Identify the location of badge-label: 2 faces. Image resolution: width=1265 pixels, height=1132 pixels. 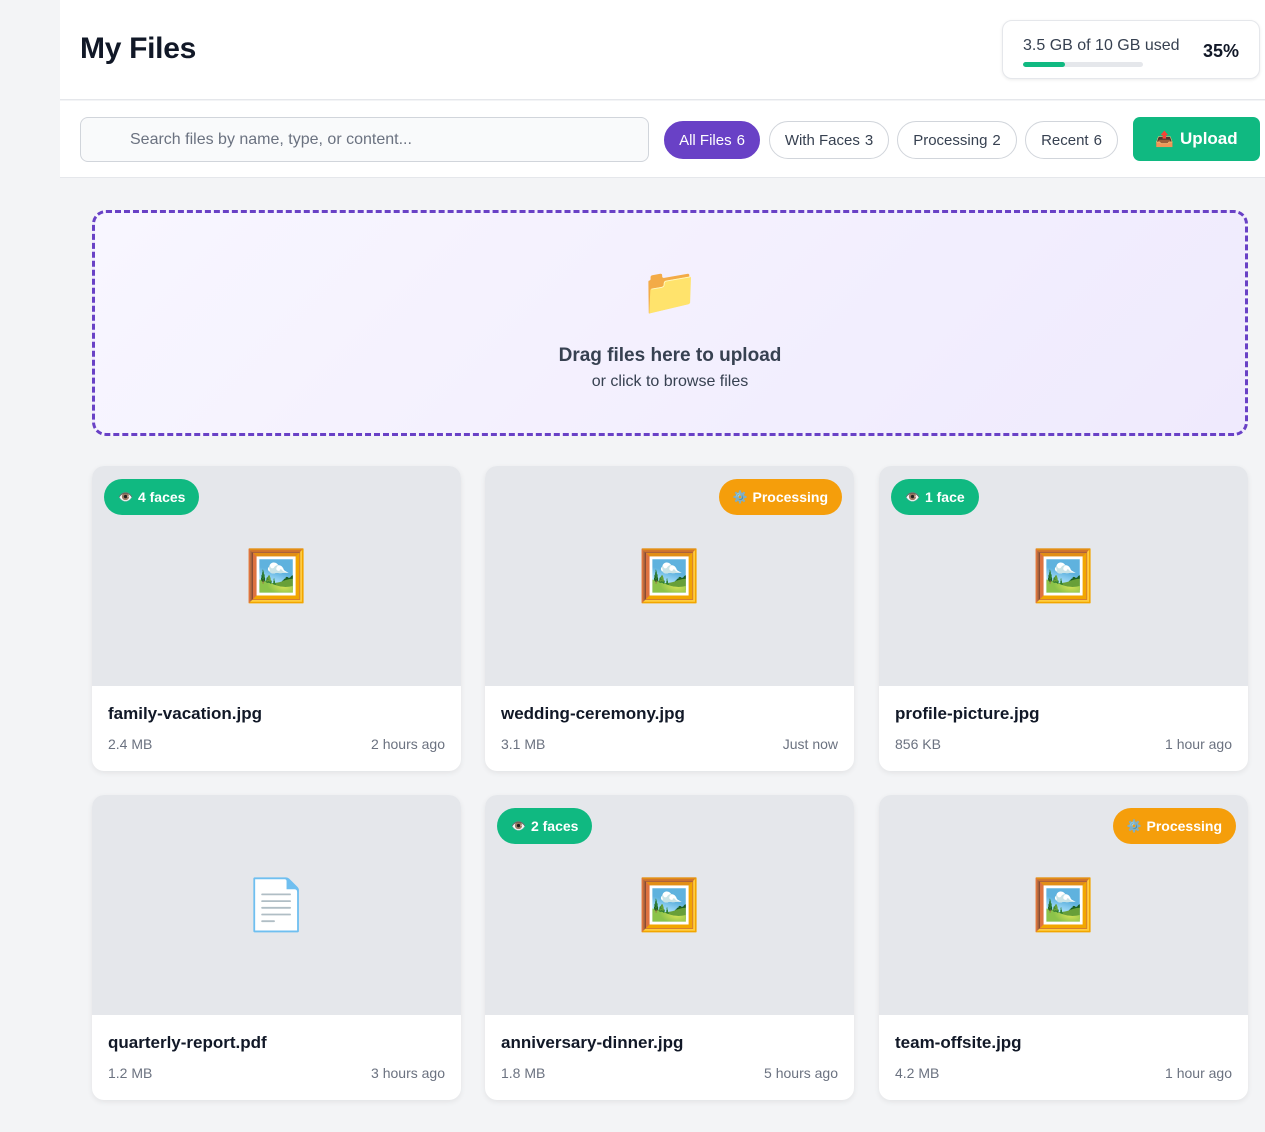
(554, 826).